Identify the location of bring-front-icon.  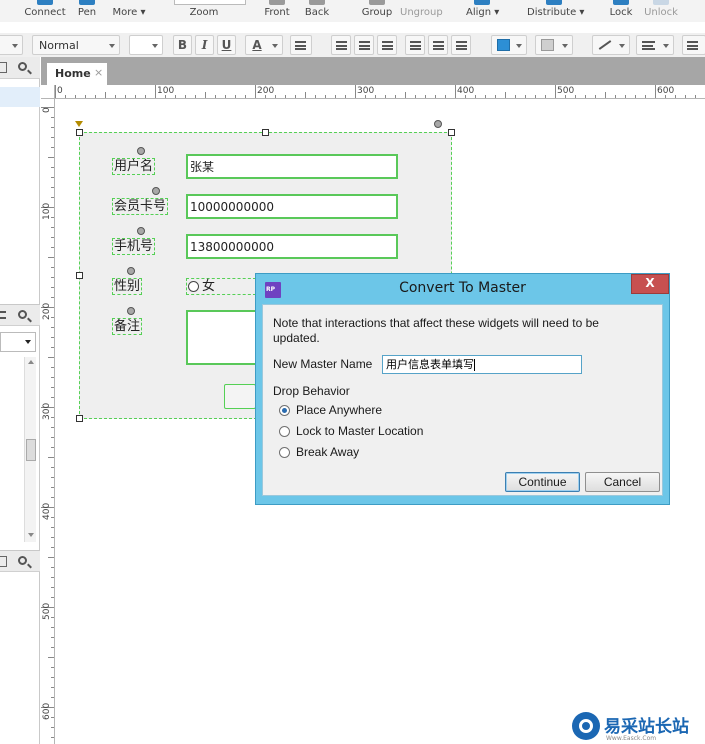
(277, 2).